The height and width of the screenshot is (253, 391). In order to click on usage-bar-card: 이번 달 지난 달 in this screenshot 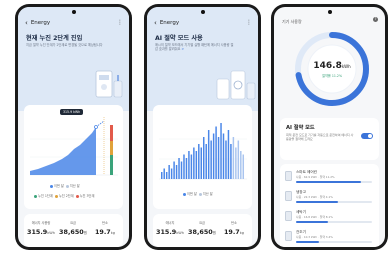, I will do `click(202, 157)`.